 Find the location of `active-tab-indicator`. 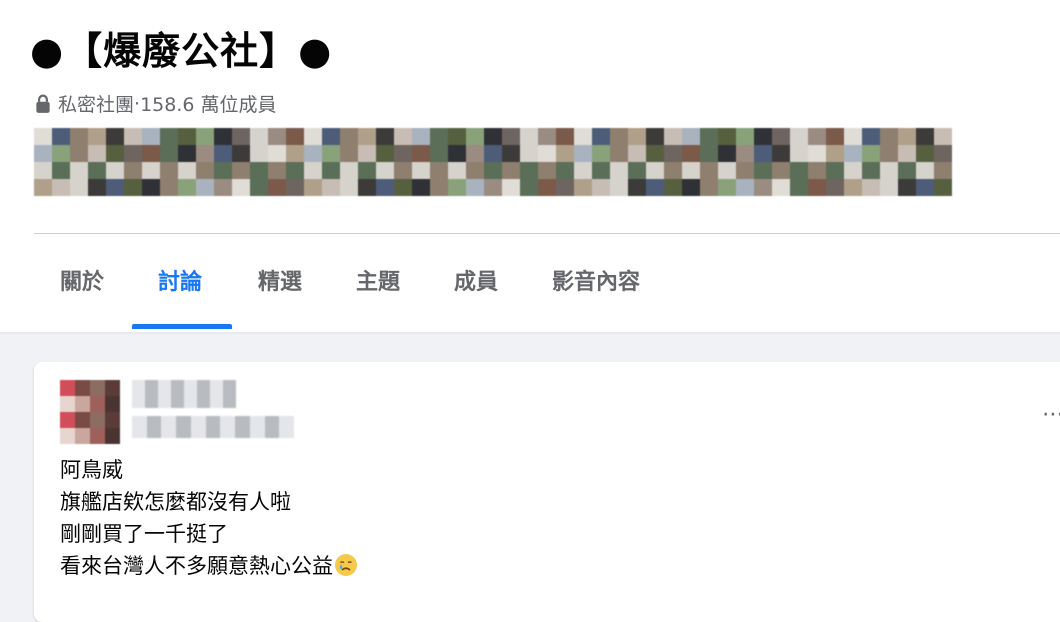

active-tab-indicator is located at coordinates (182, 326).